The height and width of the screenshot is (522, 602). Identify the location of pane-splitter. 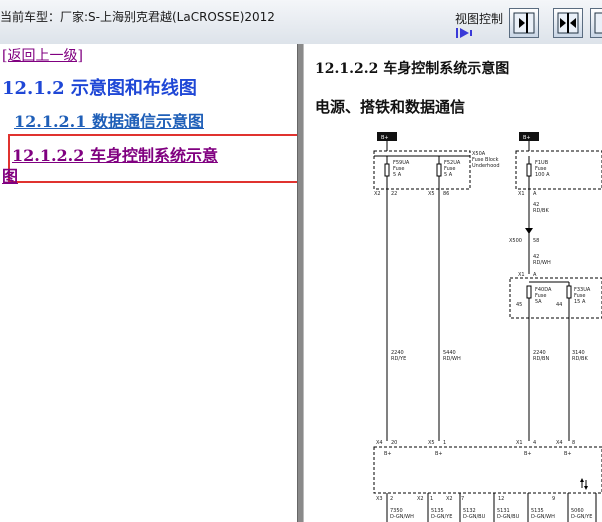
(300, 283).